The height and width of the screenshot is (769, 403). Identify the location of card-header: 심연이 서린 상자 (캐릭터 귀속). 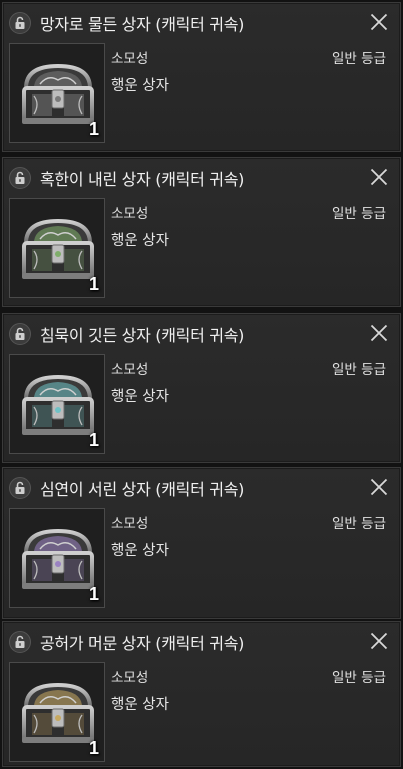
(201, 487).